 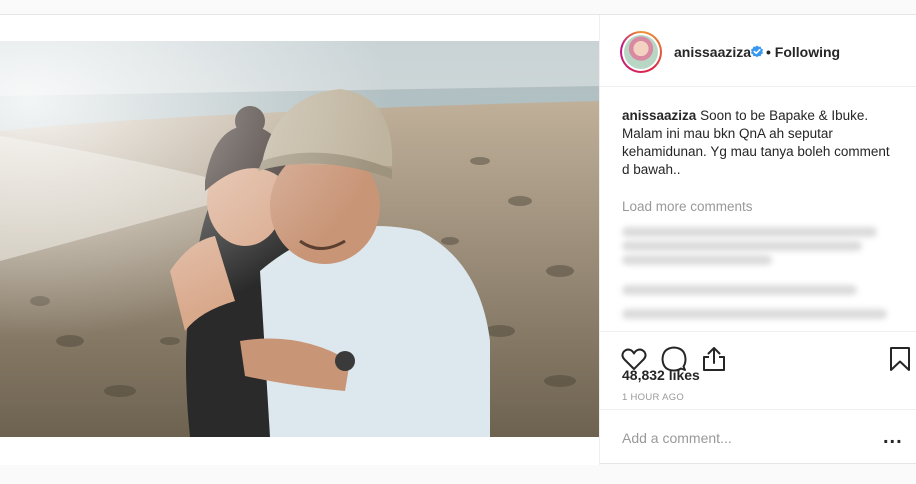 I want to click on avatar, so click(x=641, y=52).